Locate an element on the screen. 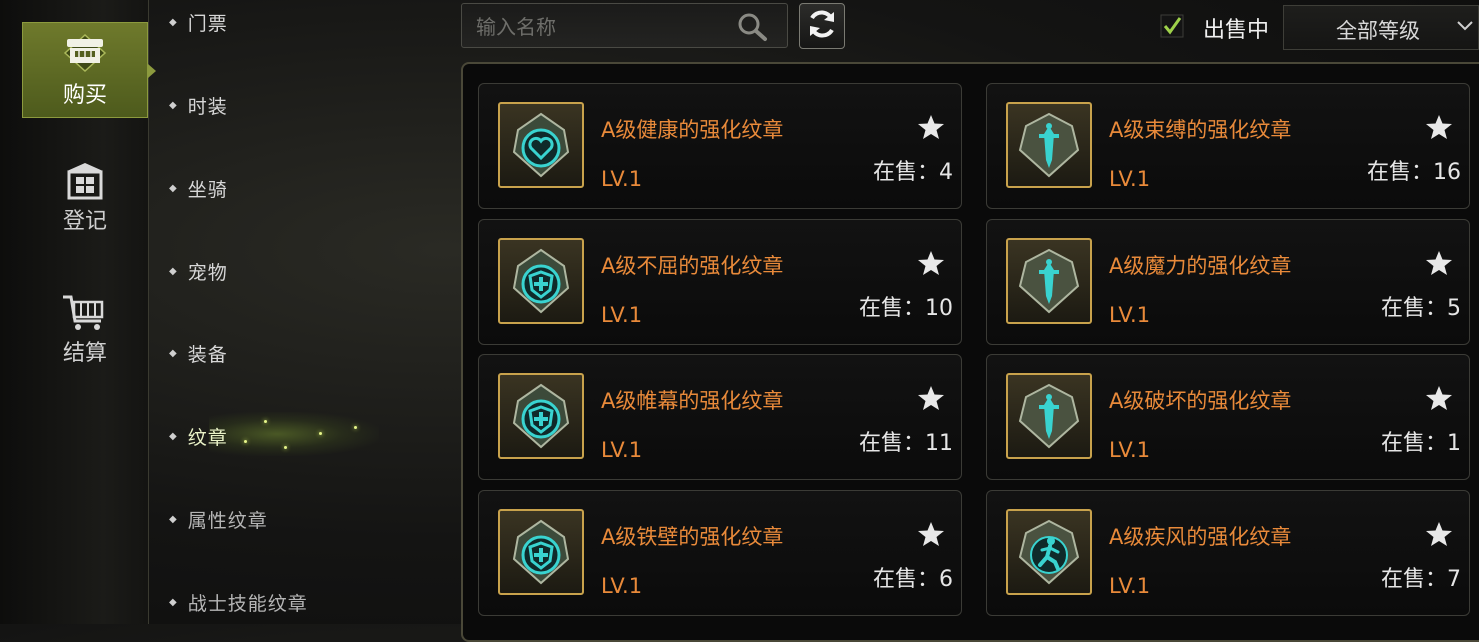 This screenshot has height=642, width=1479. nav-buy-label: 购买 is located at coordinates (84, 95).